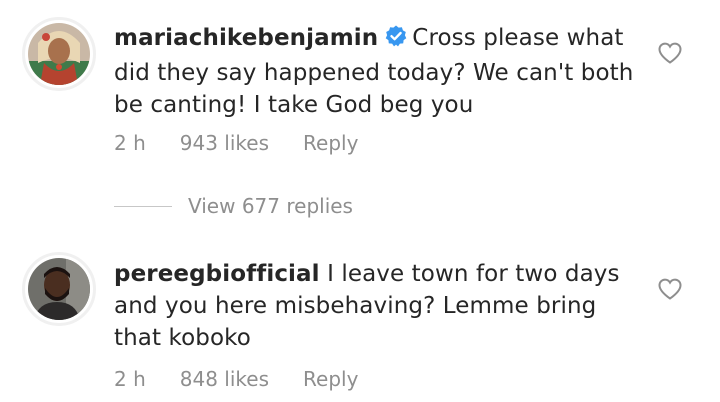 This screenshot has width=720, height=402. What do you see at coordinates (518, 38) in the screenshot?
I see `comment-text-line: Cross please what` at bounding box center [518, 38].